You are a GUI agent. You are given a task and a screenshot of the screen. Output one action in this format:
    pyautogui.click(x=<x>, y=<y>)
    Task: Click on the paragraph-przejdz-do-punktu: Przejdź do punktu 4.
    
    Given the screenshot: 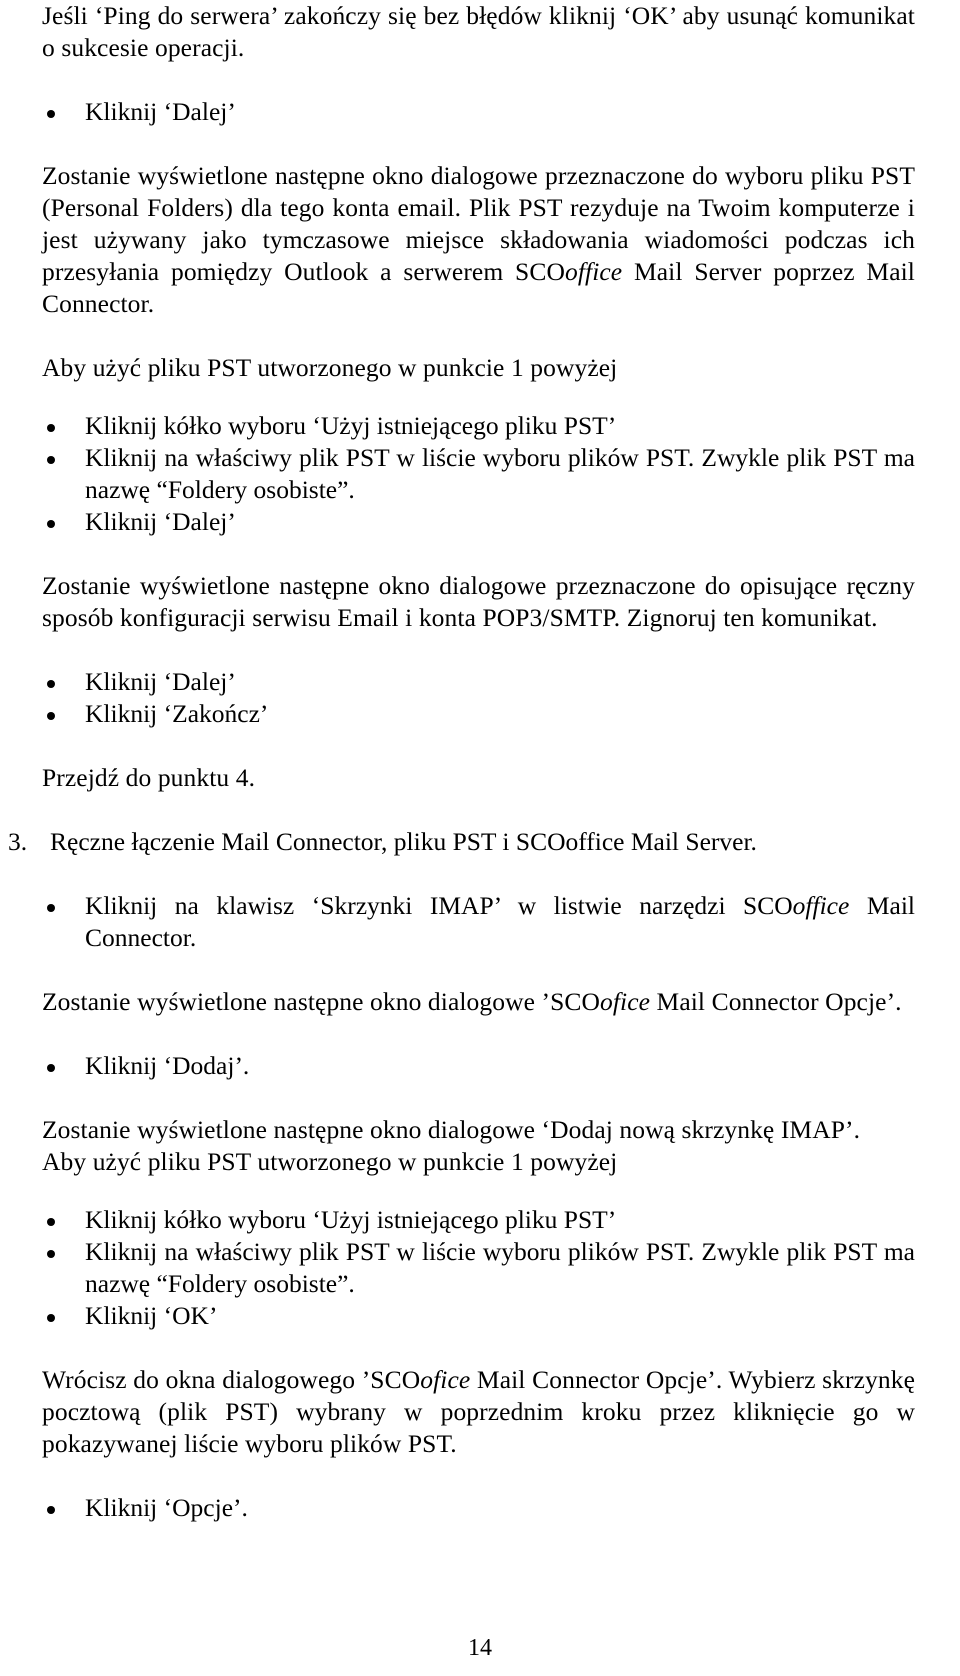 What is the action you would take?
    pyautogui.click(x=149, y=777)
    